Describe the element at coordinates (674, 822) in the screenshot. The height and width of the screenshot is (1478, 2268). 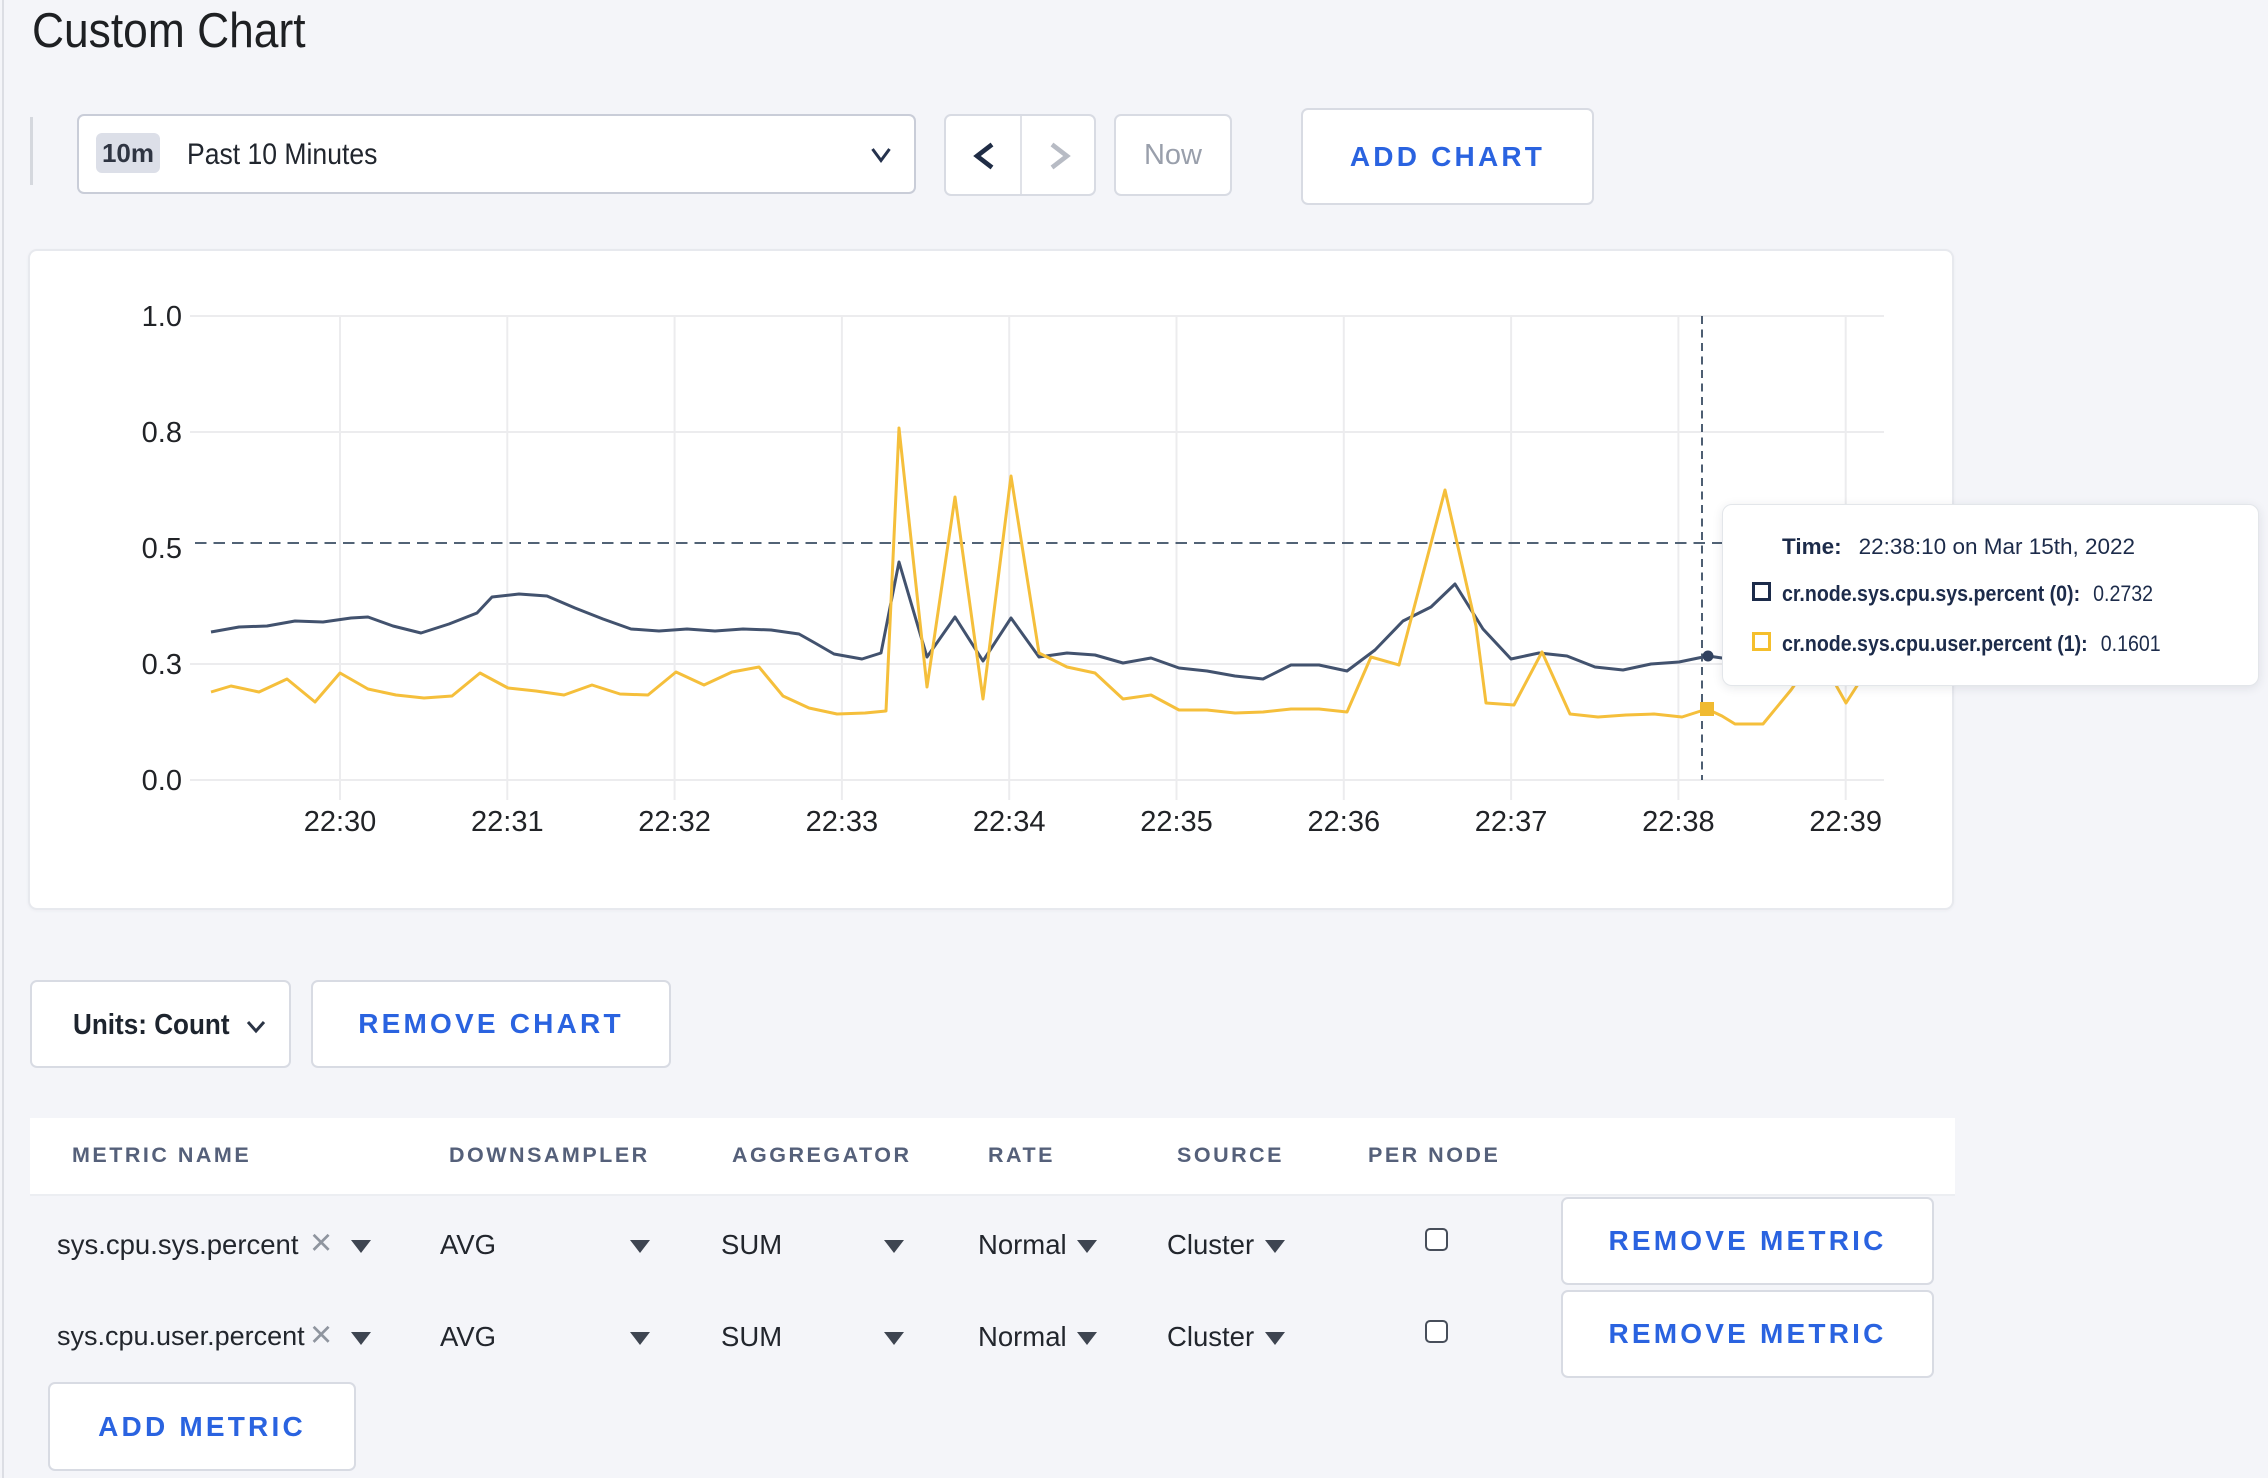
I see `svg-text: 22:32` at that location.